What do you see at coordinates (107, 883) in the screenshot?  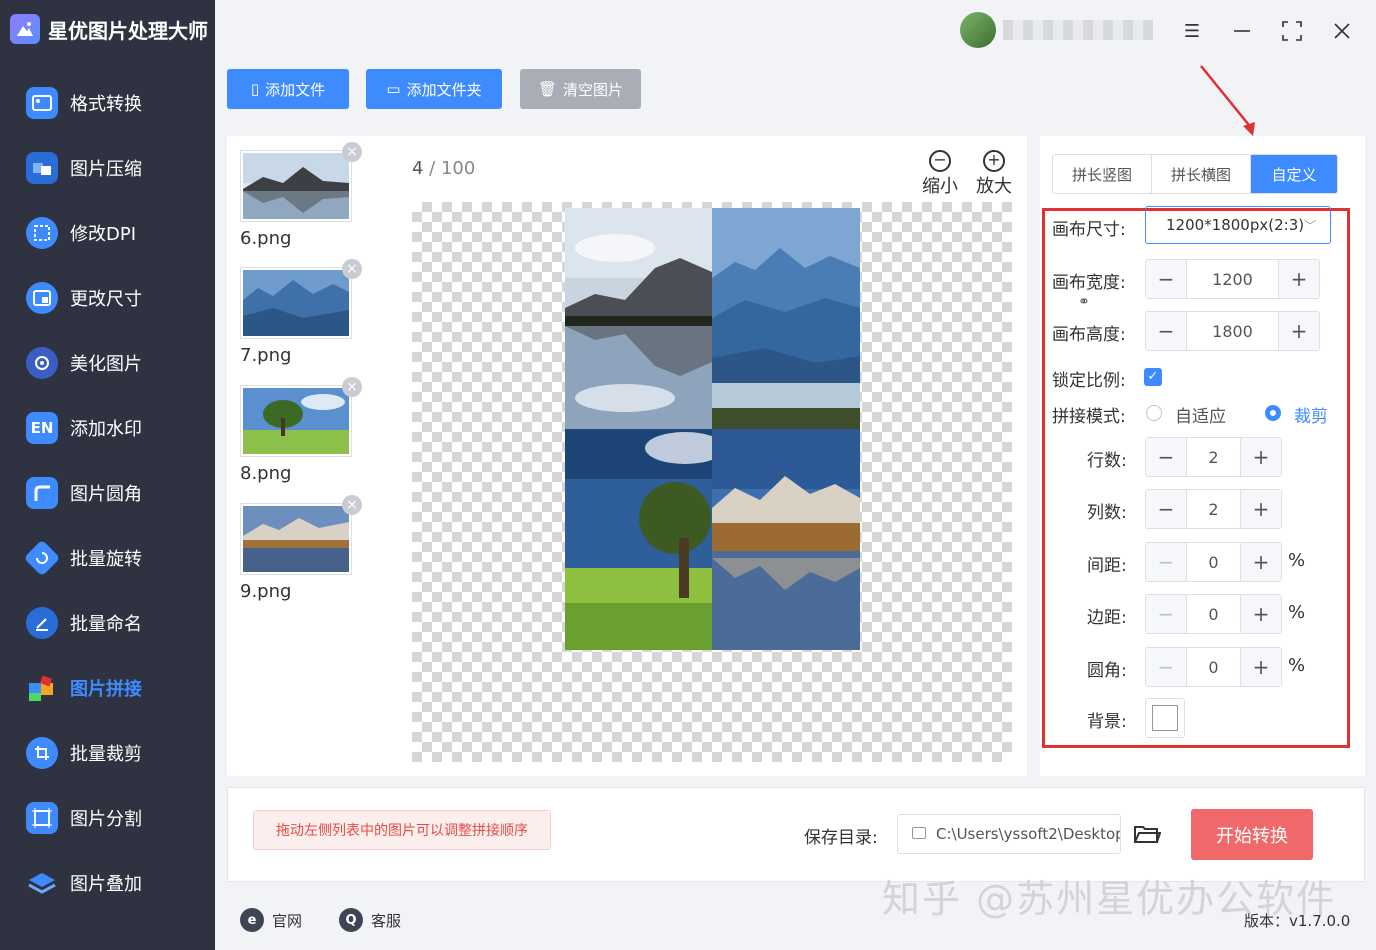 I see `sidebar-item-overlay: 图片叠加` at bounding box center [107, 883].